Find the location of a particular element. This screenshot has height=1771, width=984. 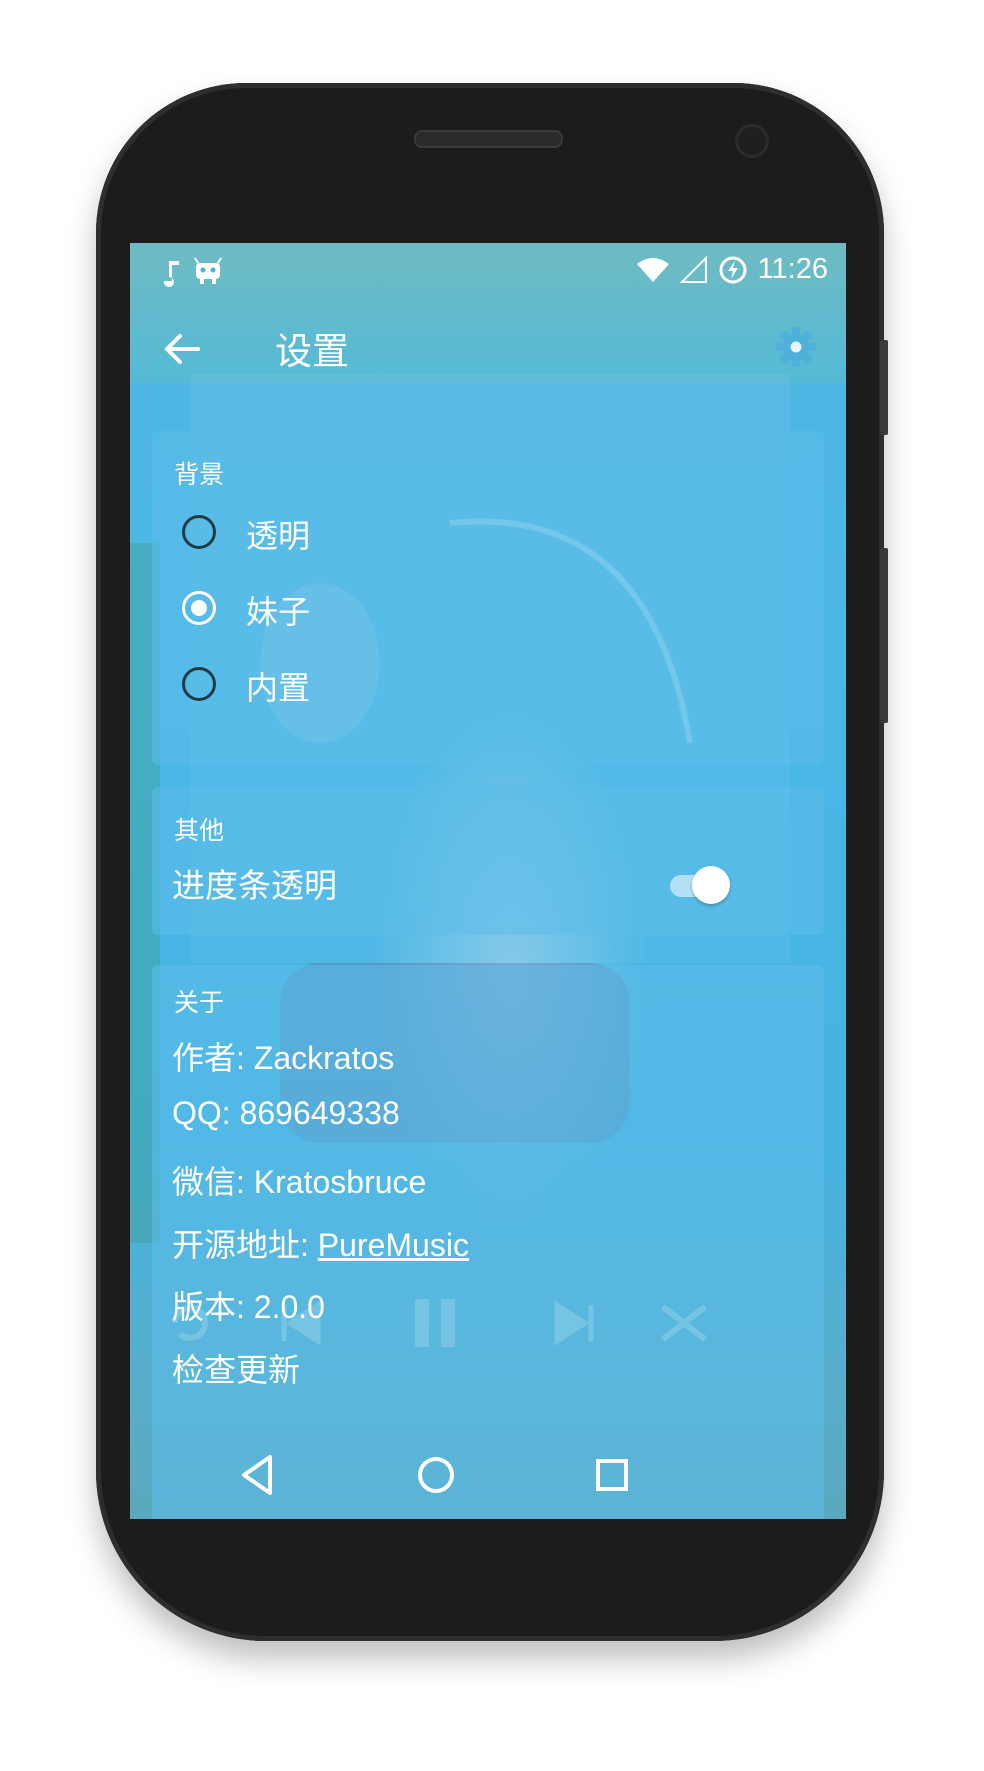

source-link: PureMusic is located at coordinates (393, 1245).